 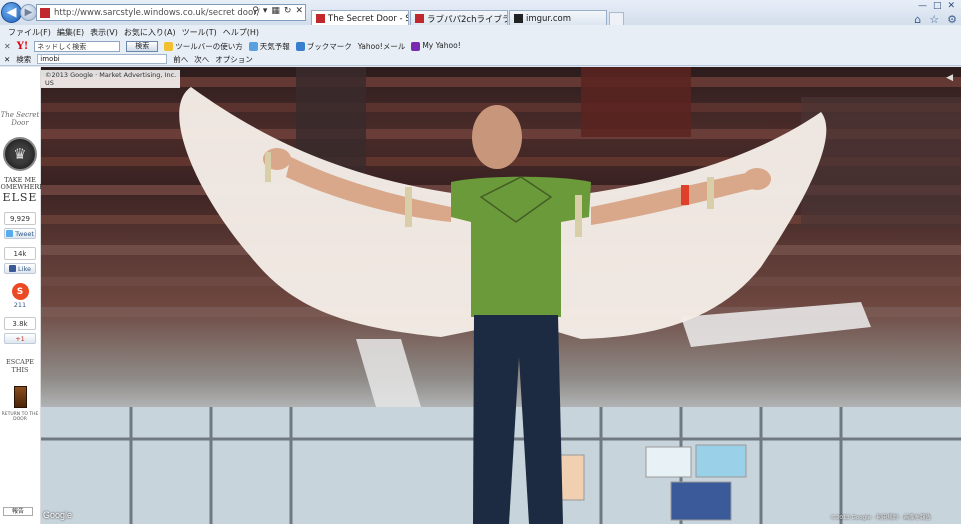 I want to click on stumbleupon-icon: S, so click(x=20, y=291).